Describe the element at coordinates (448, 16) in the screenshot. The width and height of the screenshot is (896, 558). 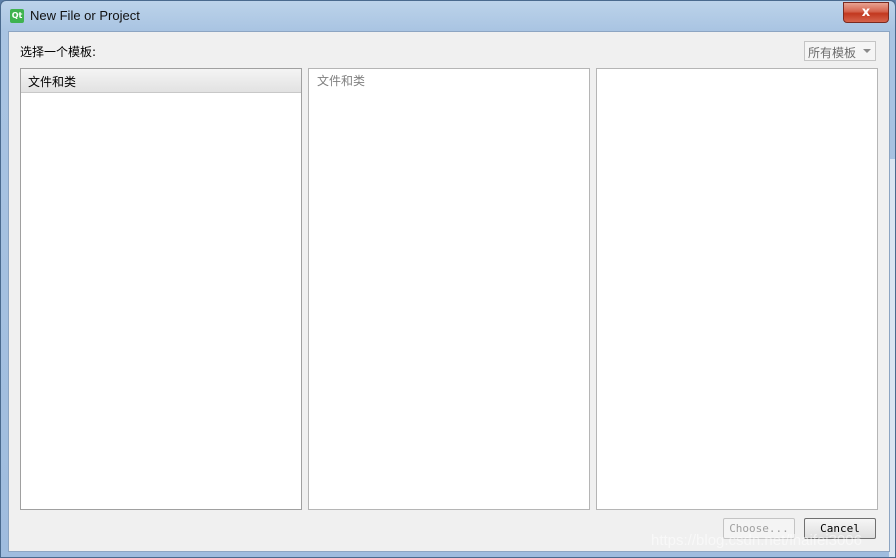
I see `title-bar: Qt New File or Project x` at that location.